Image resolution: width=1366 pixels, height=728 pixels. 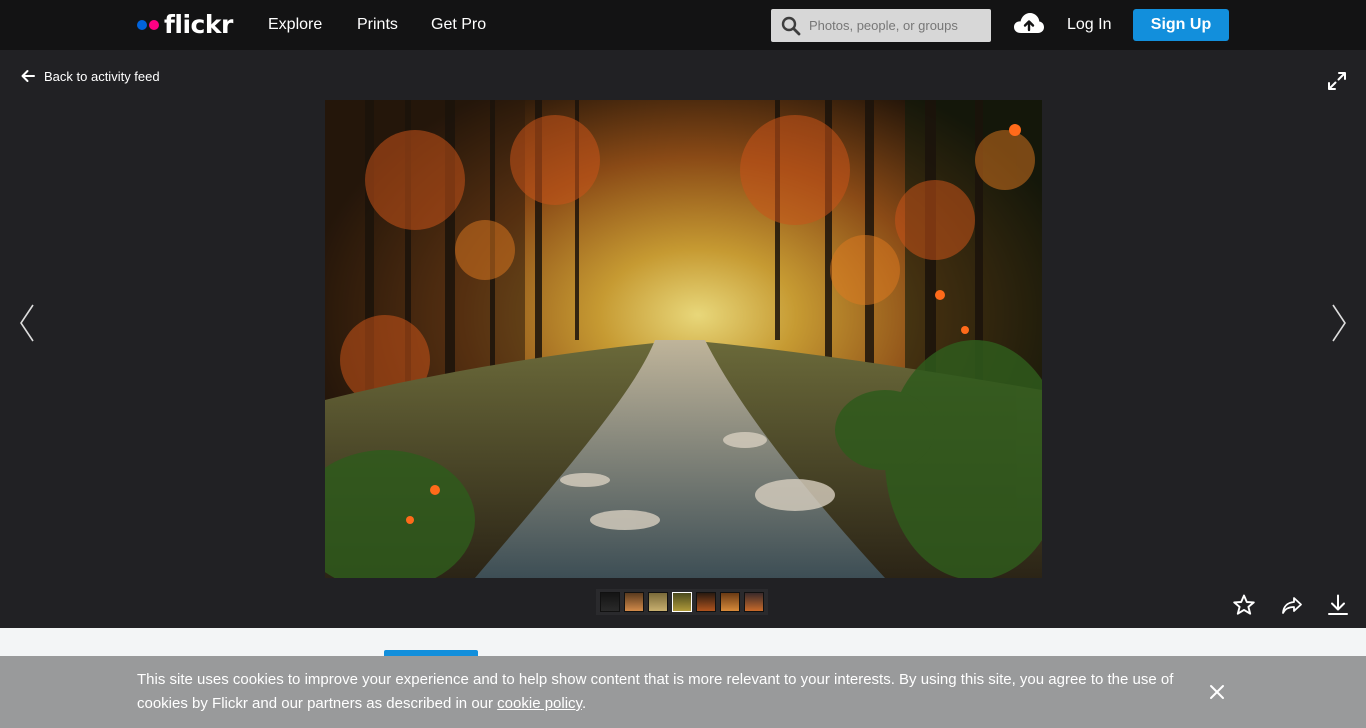 I want to click on search-input, so click(x=897, y=25).